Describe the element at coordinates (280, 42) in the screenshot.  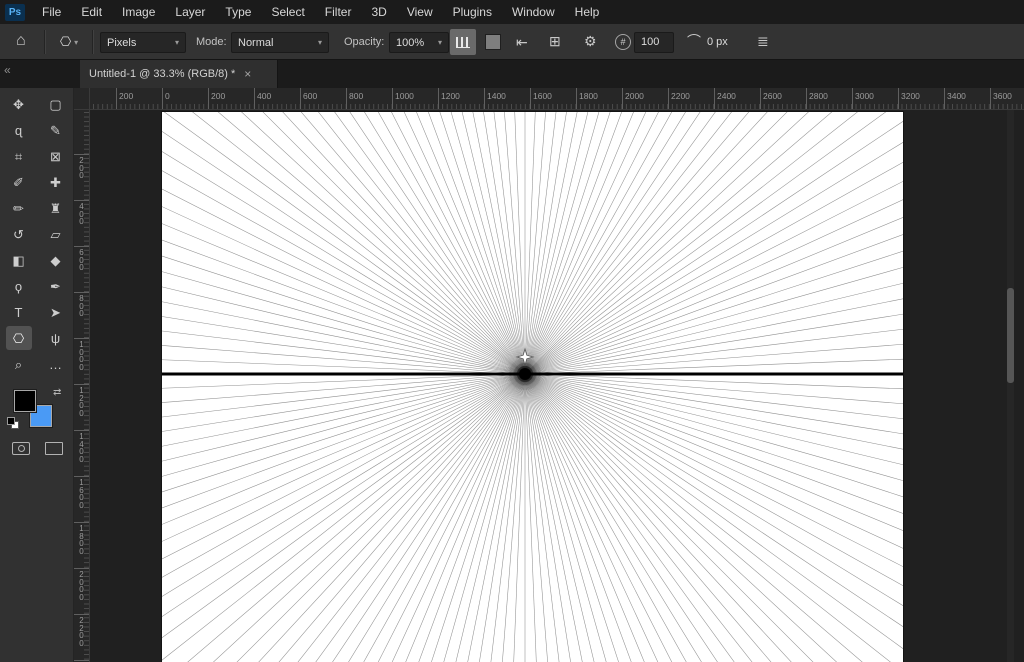
I see `mode-dropdown: Normal ▾` at that location.